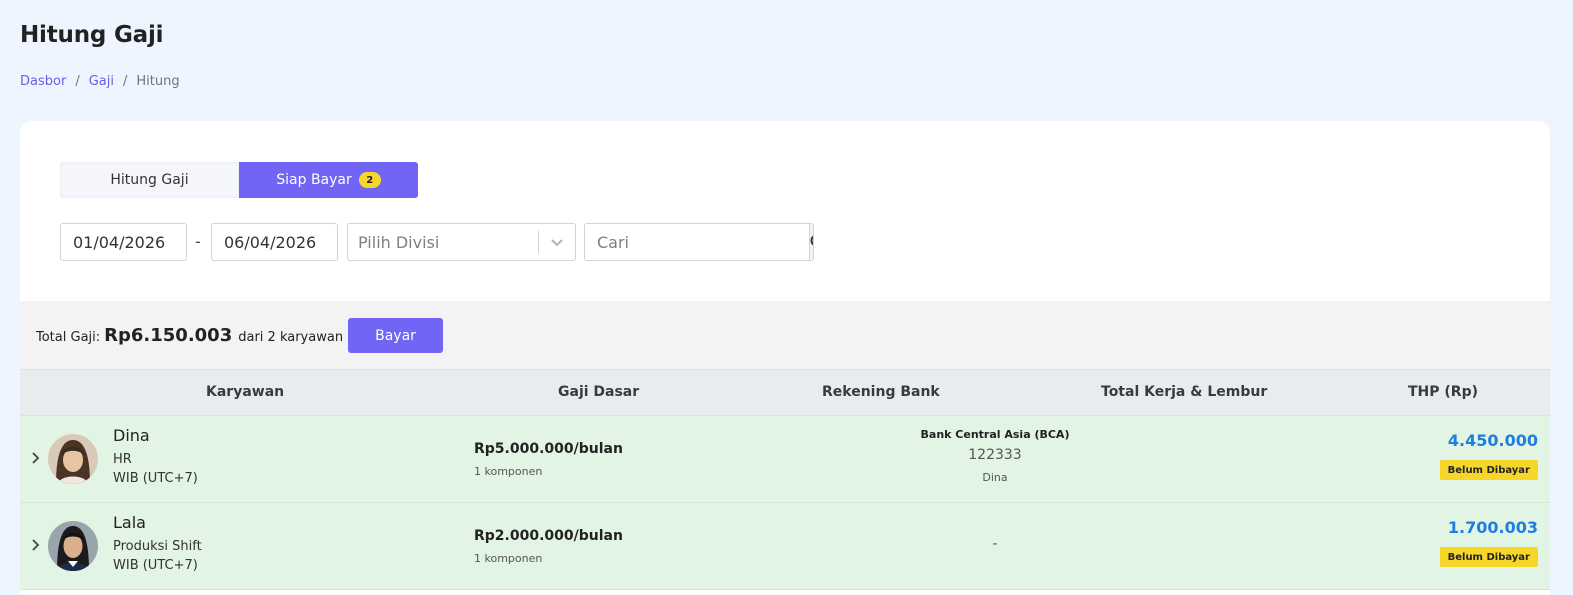  What do you see at coordinates (395, 335) in the screenshot?
I see `pay-button: Bayar` at bounding box center [395, 335].